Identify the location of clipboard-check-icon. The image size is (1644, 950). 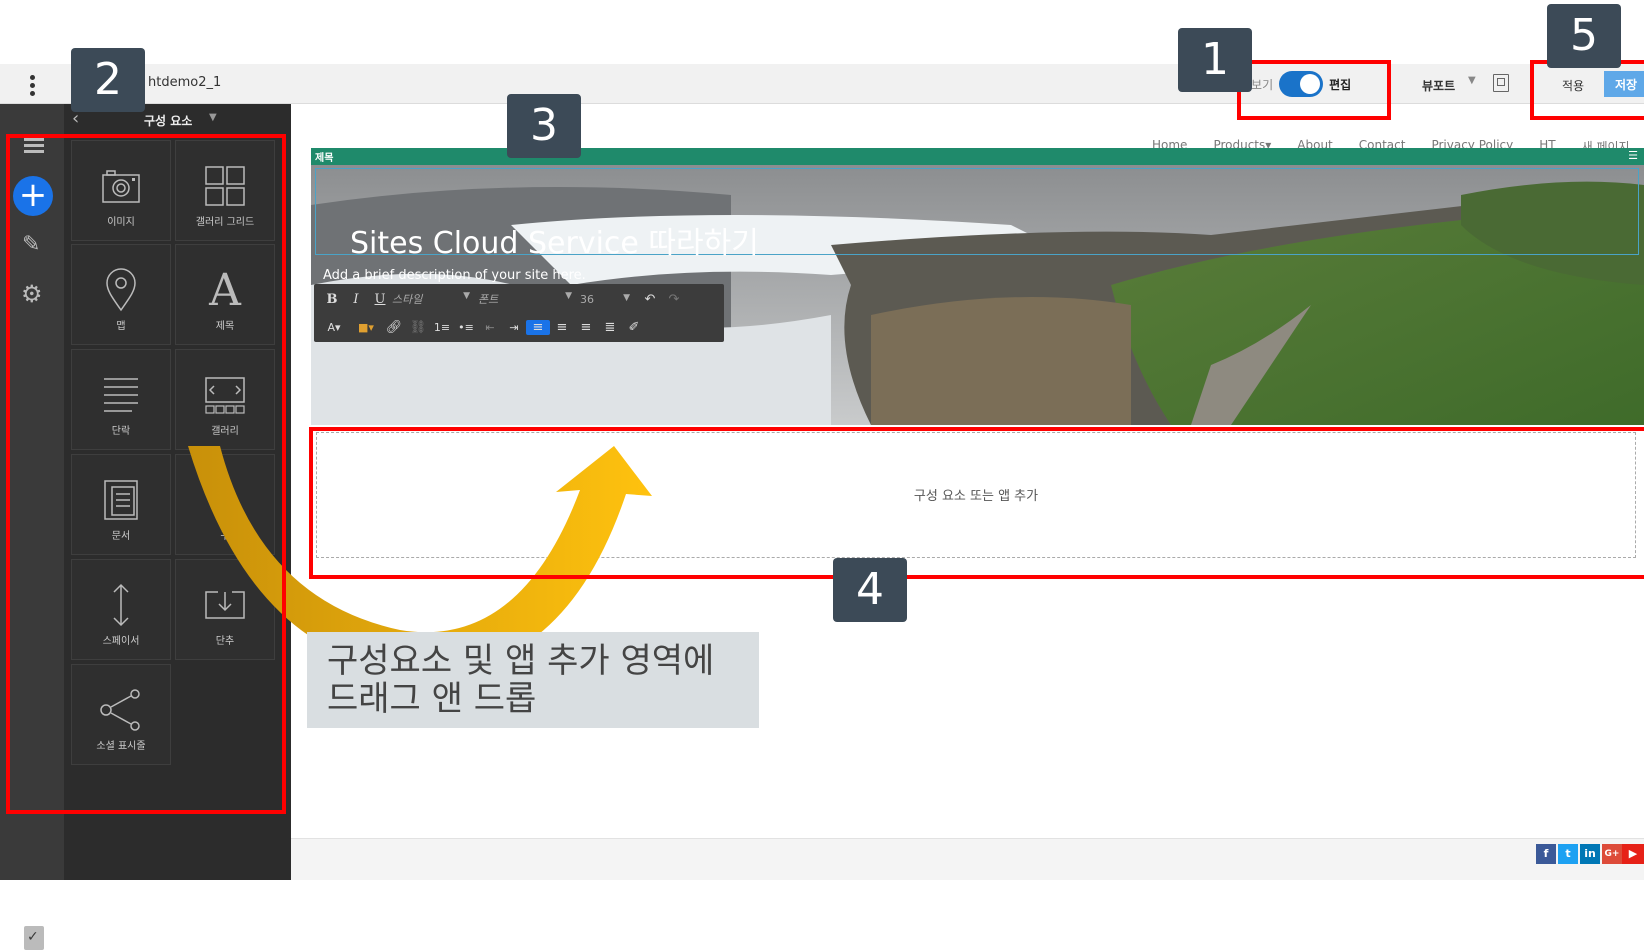
(34, 938).